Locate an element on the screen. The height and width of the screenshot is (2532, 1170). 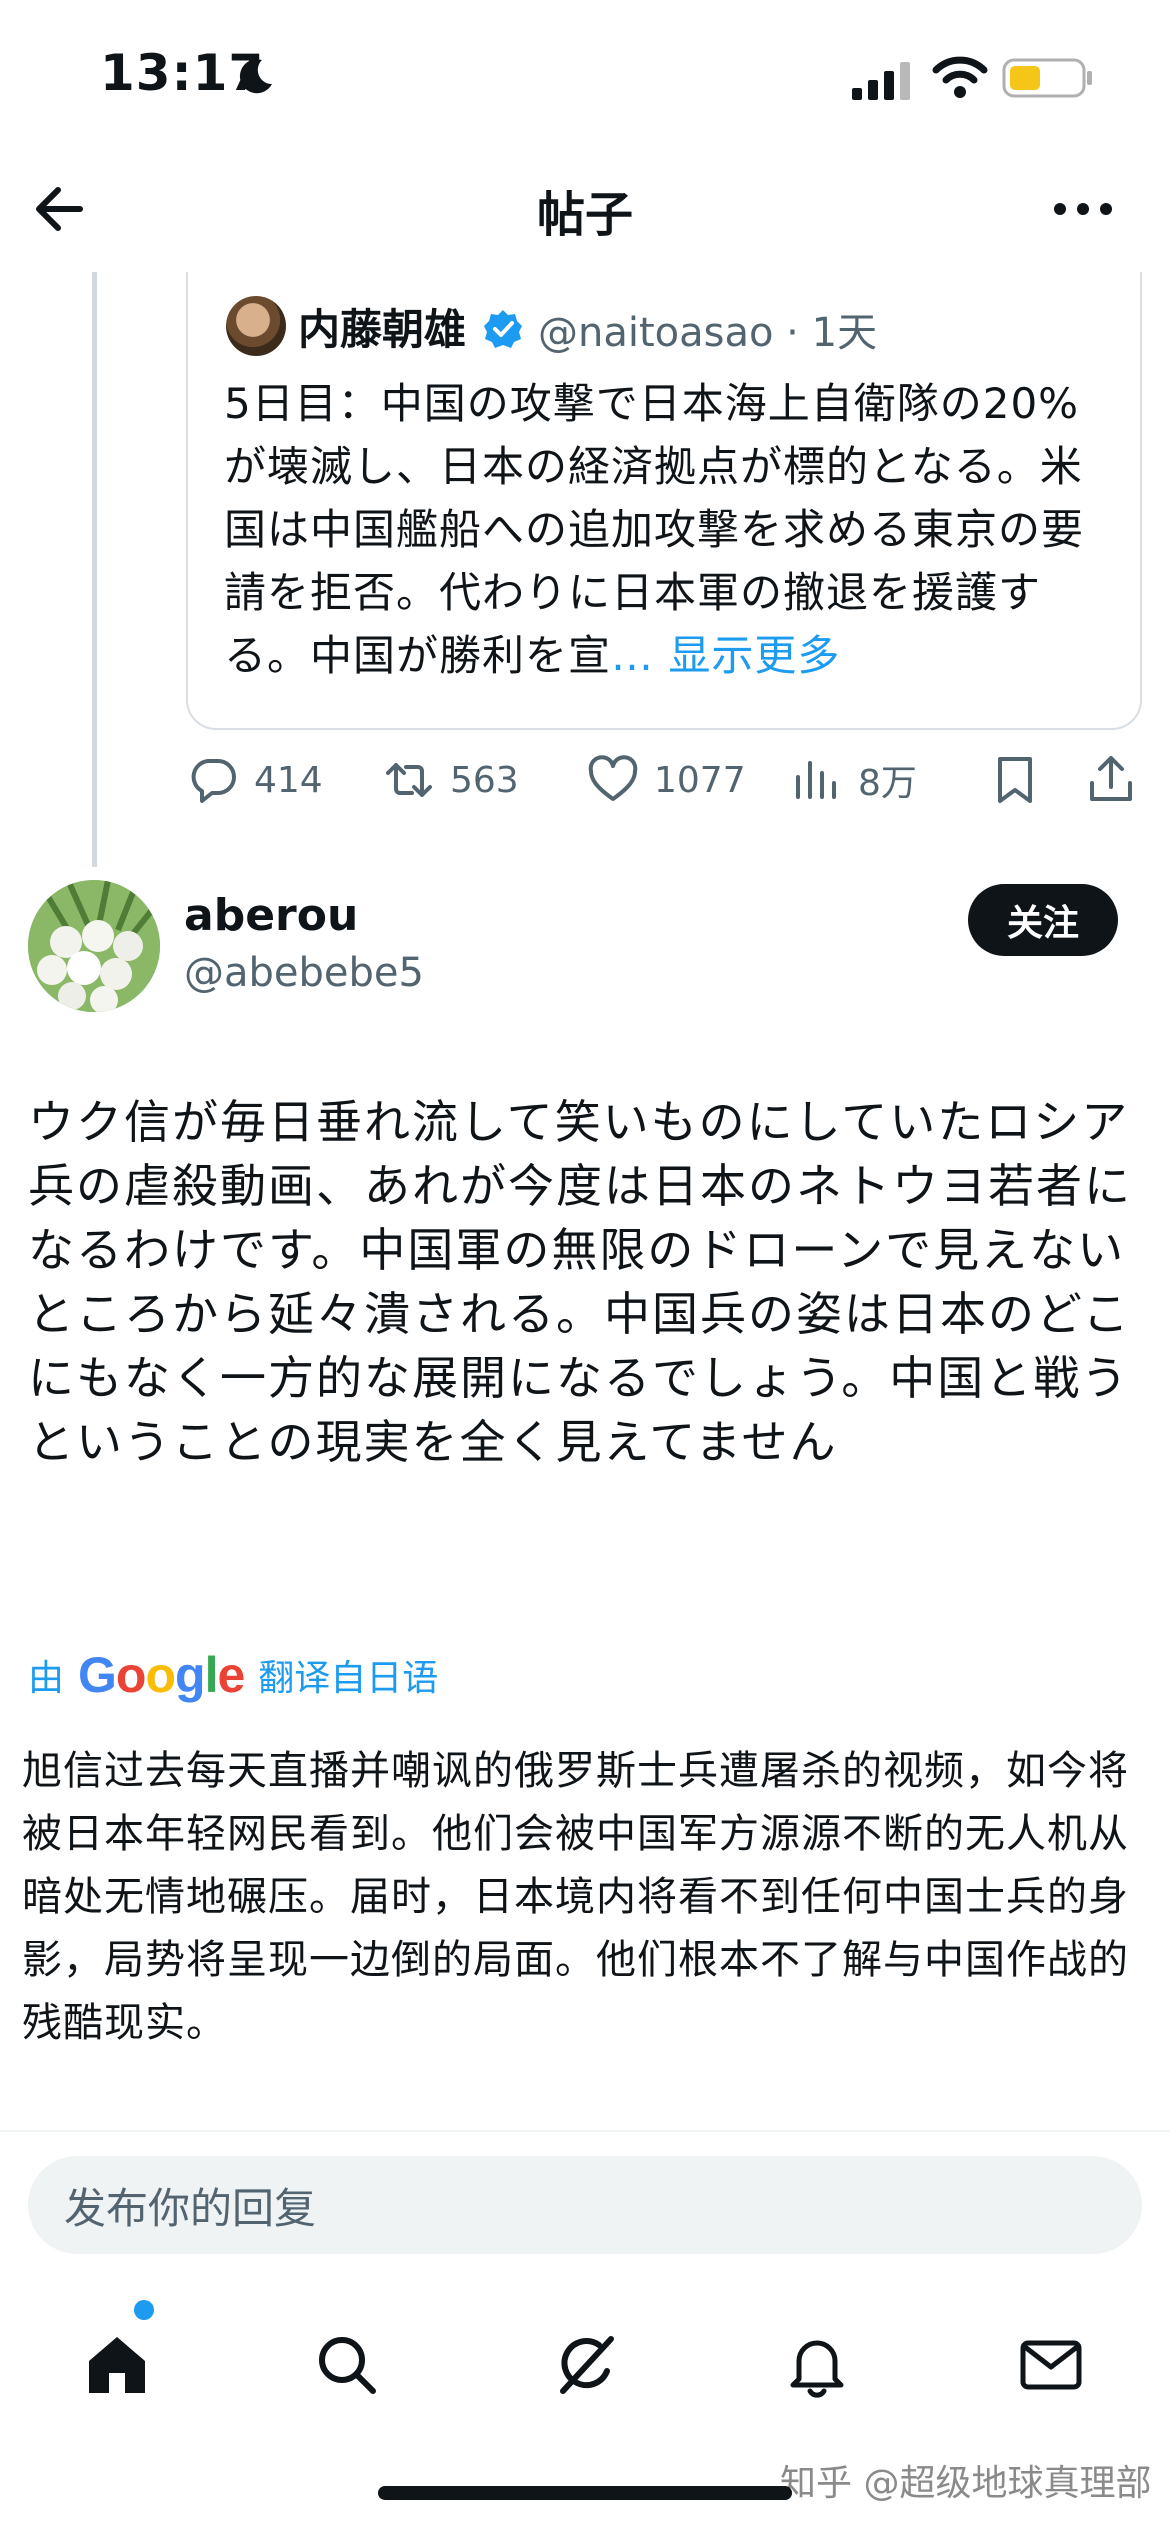
tweet-actions: 414 563 1077 8万 is located at coordinates (585, 780).